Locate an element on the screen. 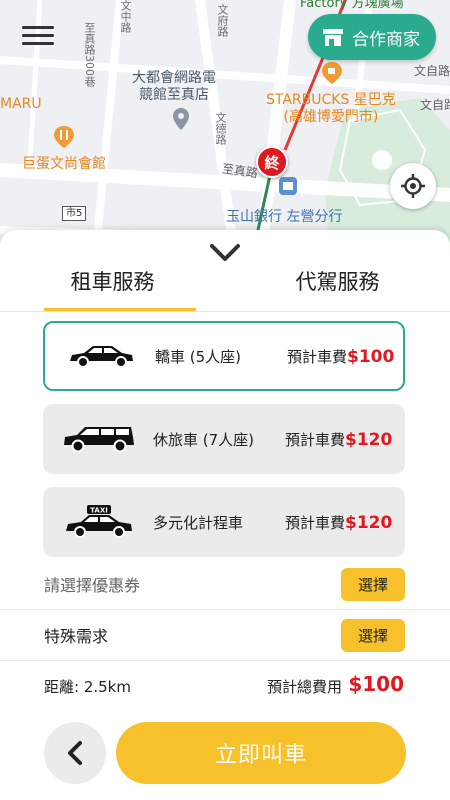  map-poi-factory: Factory 方塊廣場 is located at coordinates (352, 5).